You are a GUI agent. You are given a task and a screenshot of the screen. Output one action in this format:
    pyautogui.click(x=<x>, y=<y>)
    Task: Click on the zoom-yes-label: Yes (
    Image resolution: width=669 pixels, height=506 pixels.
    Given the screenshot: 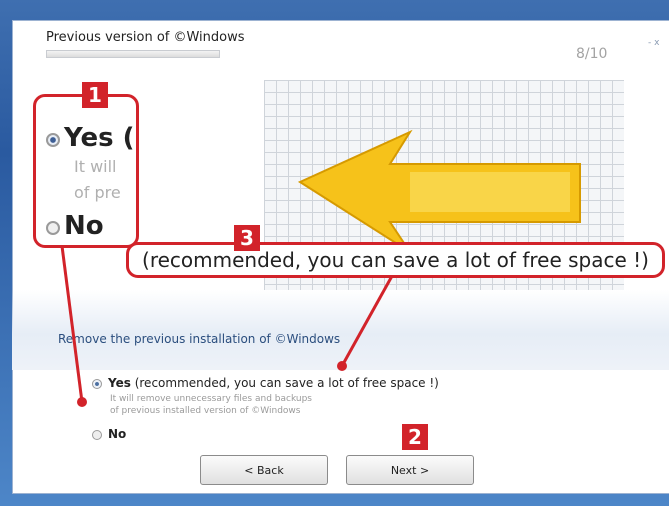 What is the action you would take?
    pyautogui.click(x=99, y=138)
    